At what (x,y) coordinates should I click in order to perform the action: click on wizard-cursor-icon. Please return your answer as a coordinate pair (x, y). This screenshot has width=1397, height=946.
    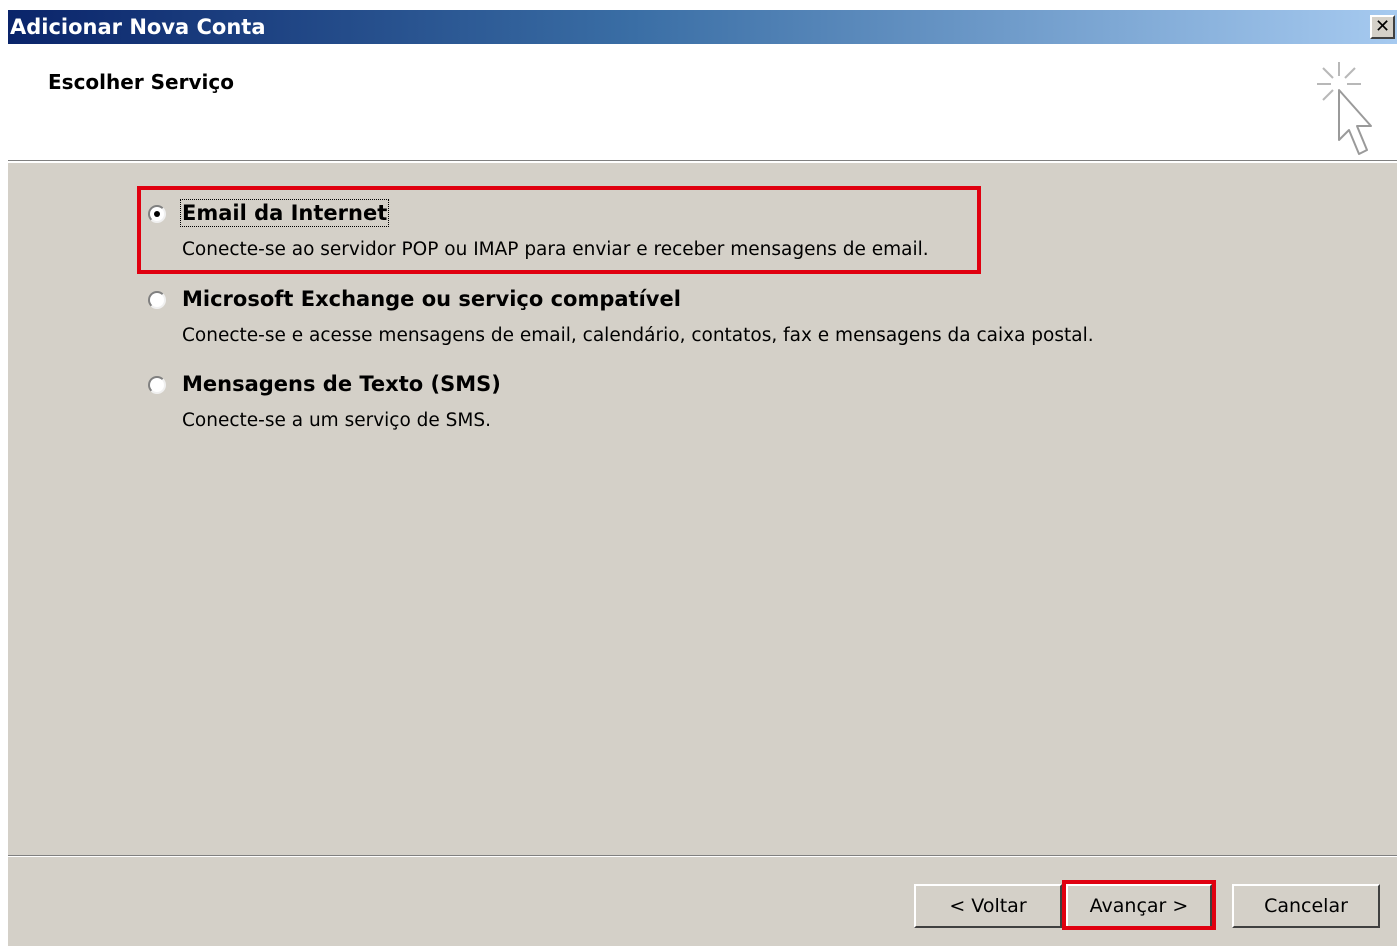
    Looking at the image, I should click on (1344, 108).